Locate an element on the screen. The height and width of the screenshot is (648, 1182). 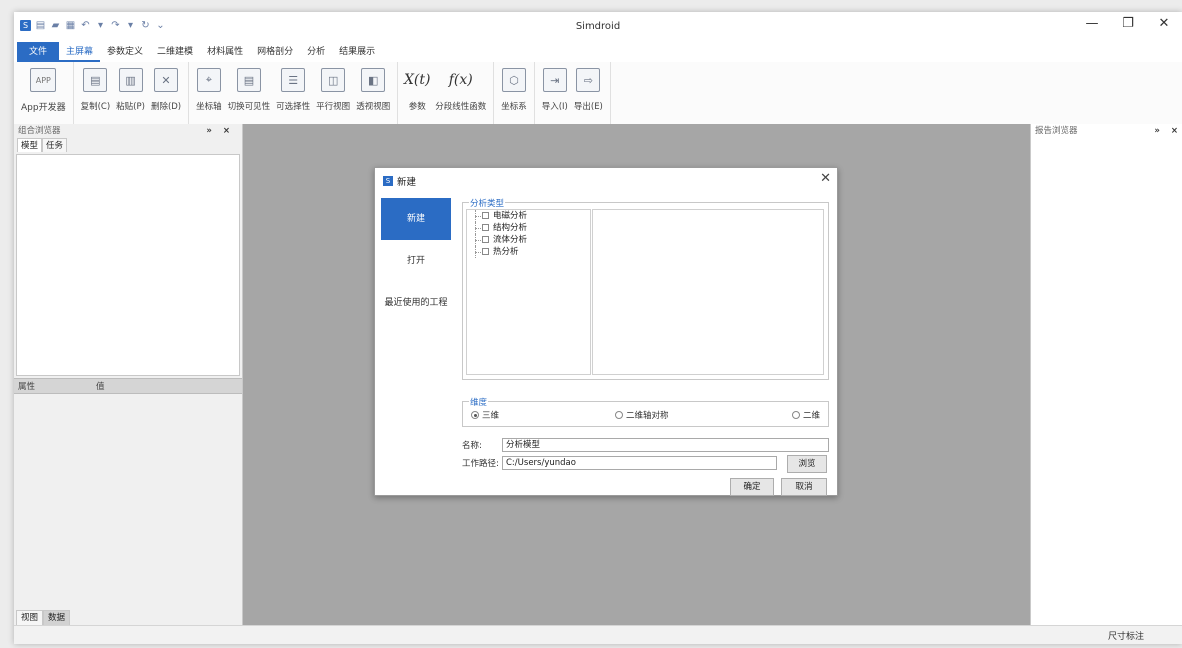
export-button: ⇨ 导出(E) is located at coordinates (588, 87).